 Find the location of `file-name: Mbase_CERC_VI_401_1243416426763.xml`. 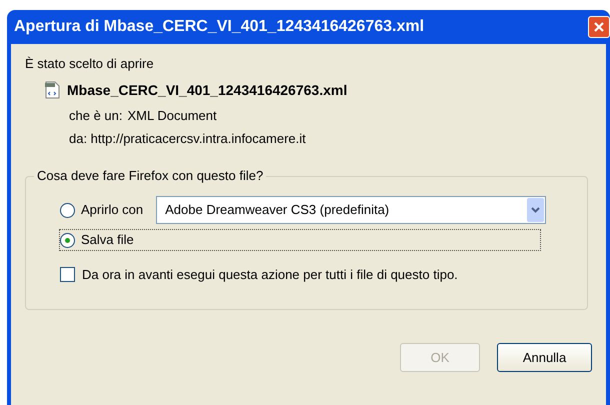

file-name: Mbase_CERC_VI_401_1243416426763.xml is located at coordinates (207, 90).